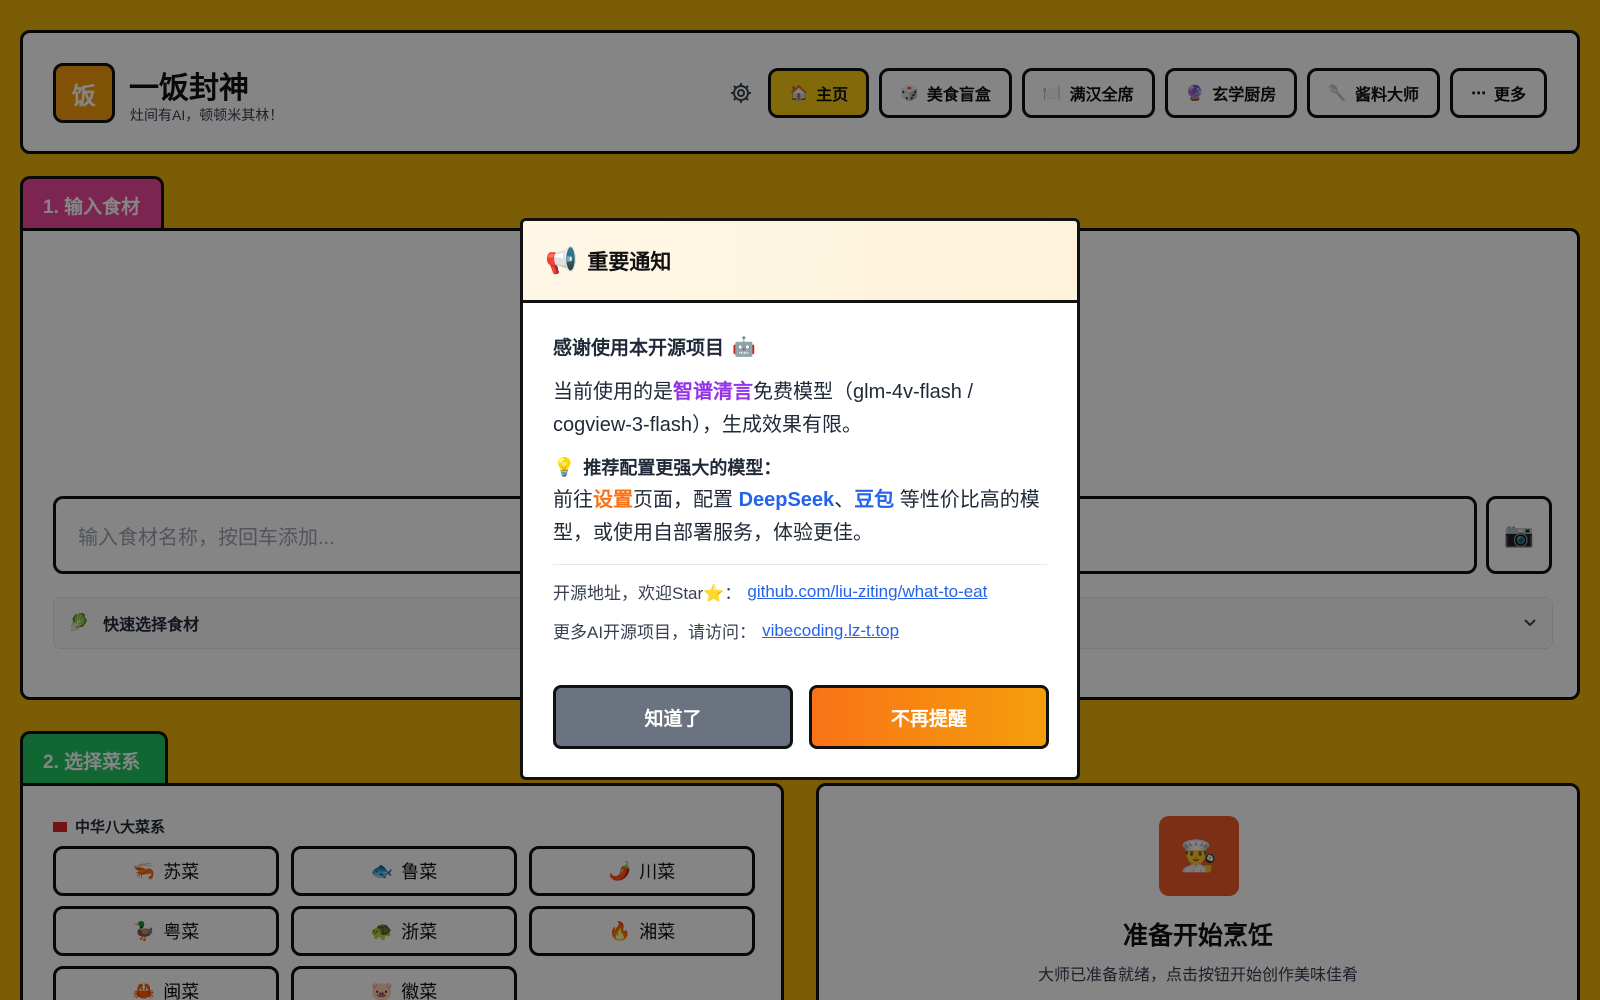 This screenshot has height=1000, width=1600. I want to click on recommend-title: 推荐配置更强大的模型：, so click(682, 468).